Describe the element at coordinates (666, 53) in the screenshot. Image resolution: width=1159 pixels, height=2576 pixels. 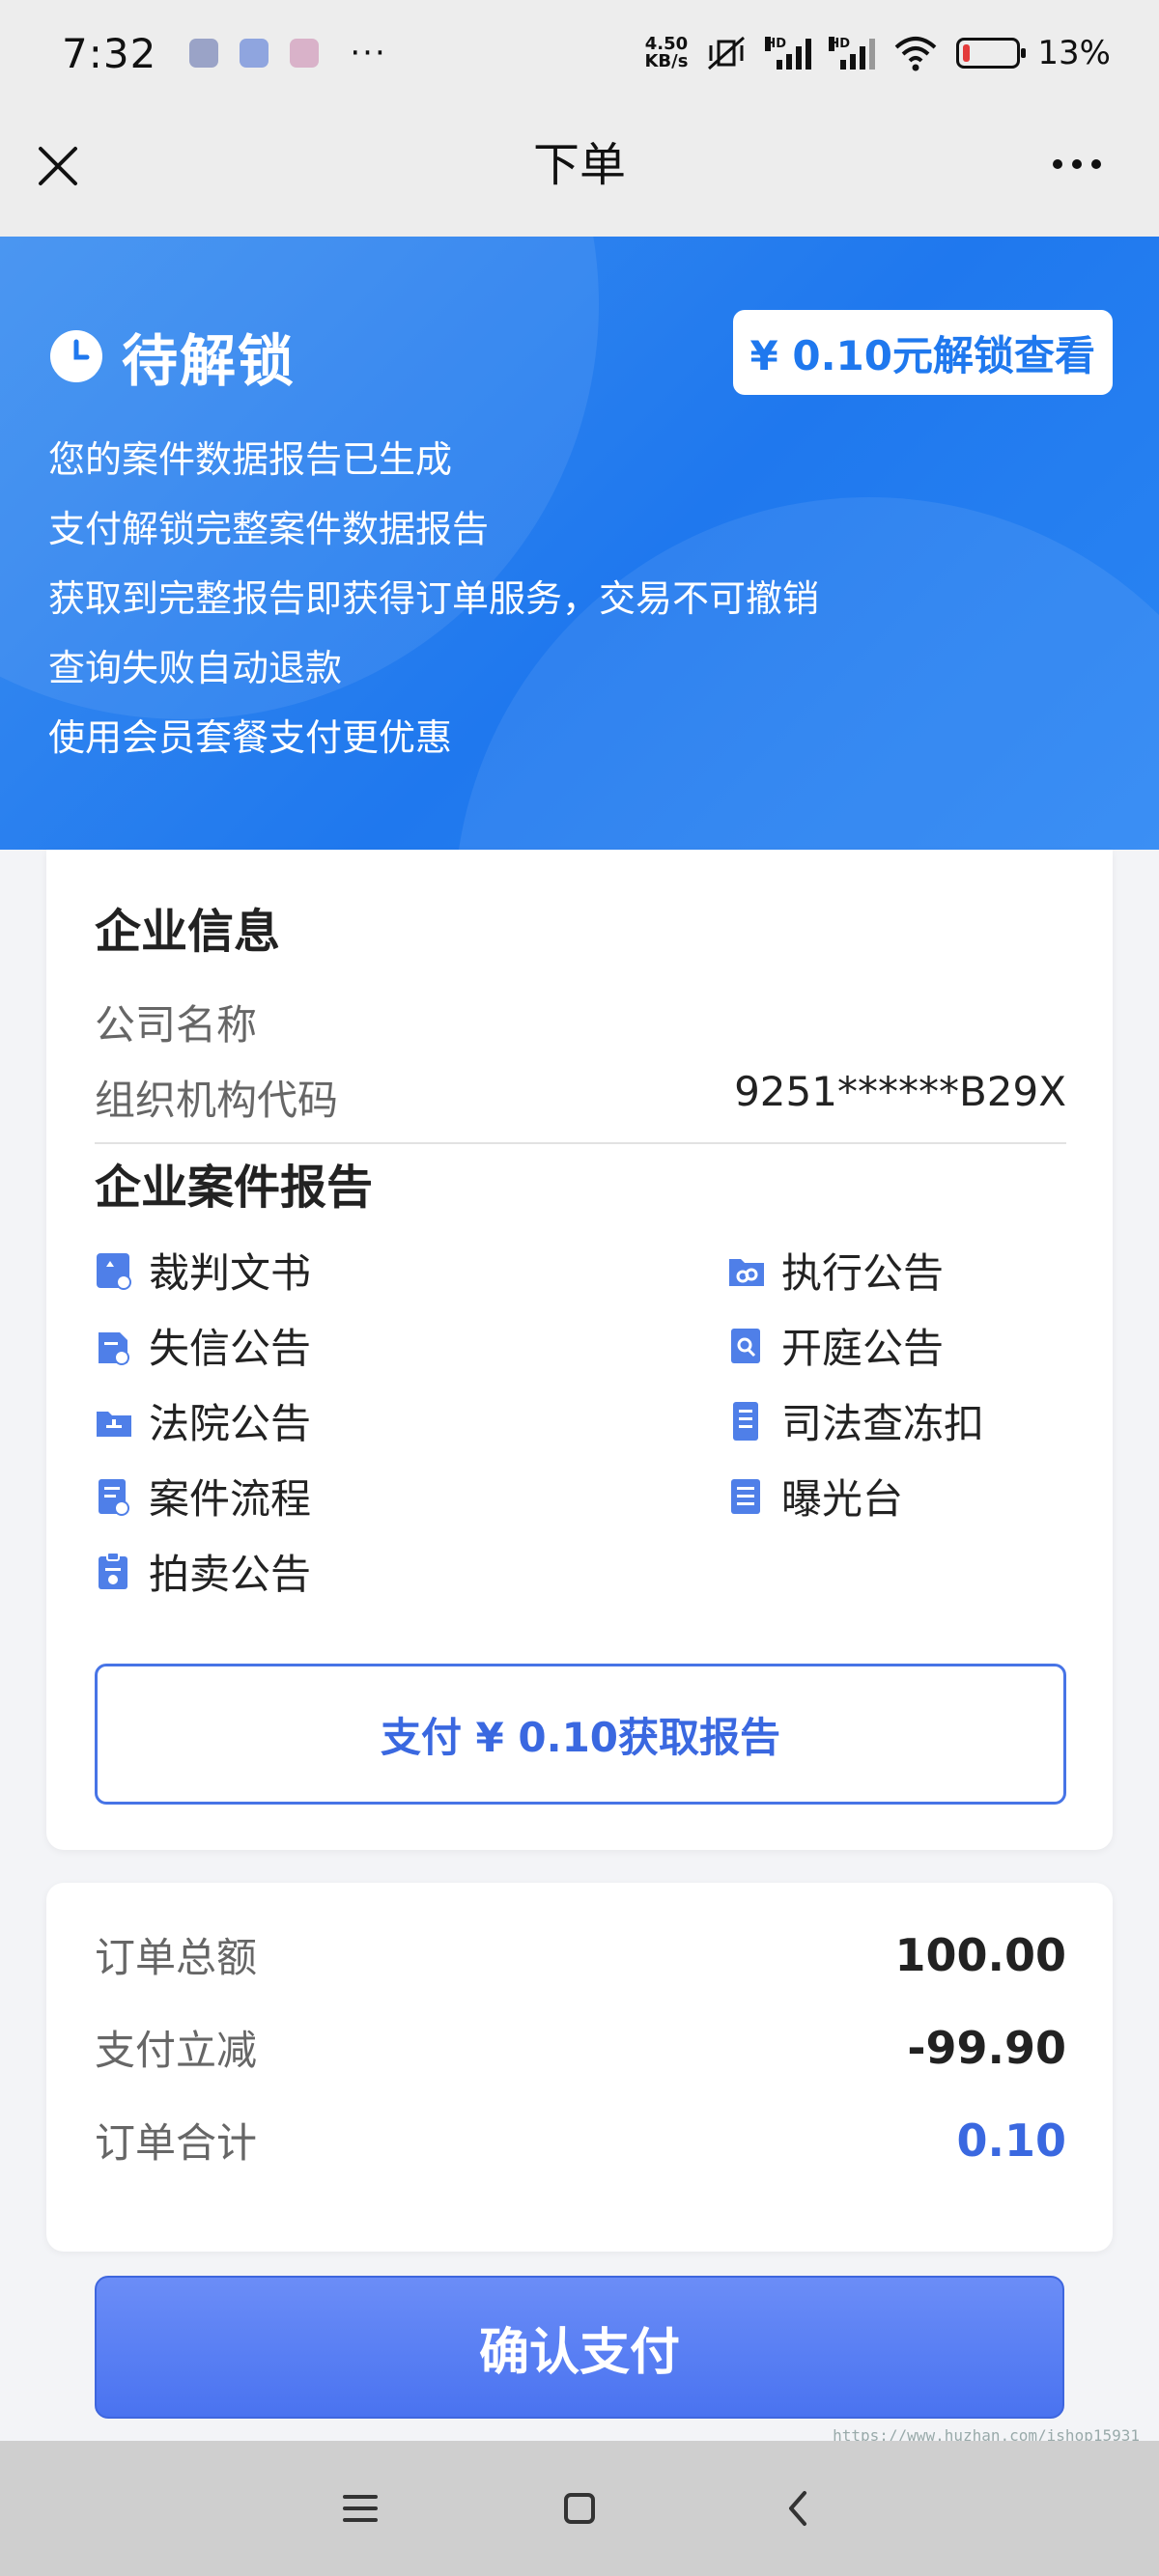
I see `network-speed: 4.50 KB/s` at that location.